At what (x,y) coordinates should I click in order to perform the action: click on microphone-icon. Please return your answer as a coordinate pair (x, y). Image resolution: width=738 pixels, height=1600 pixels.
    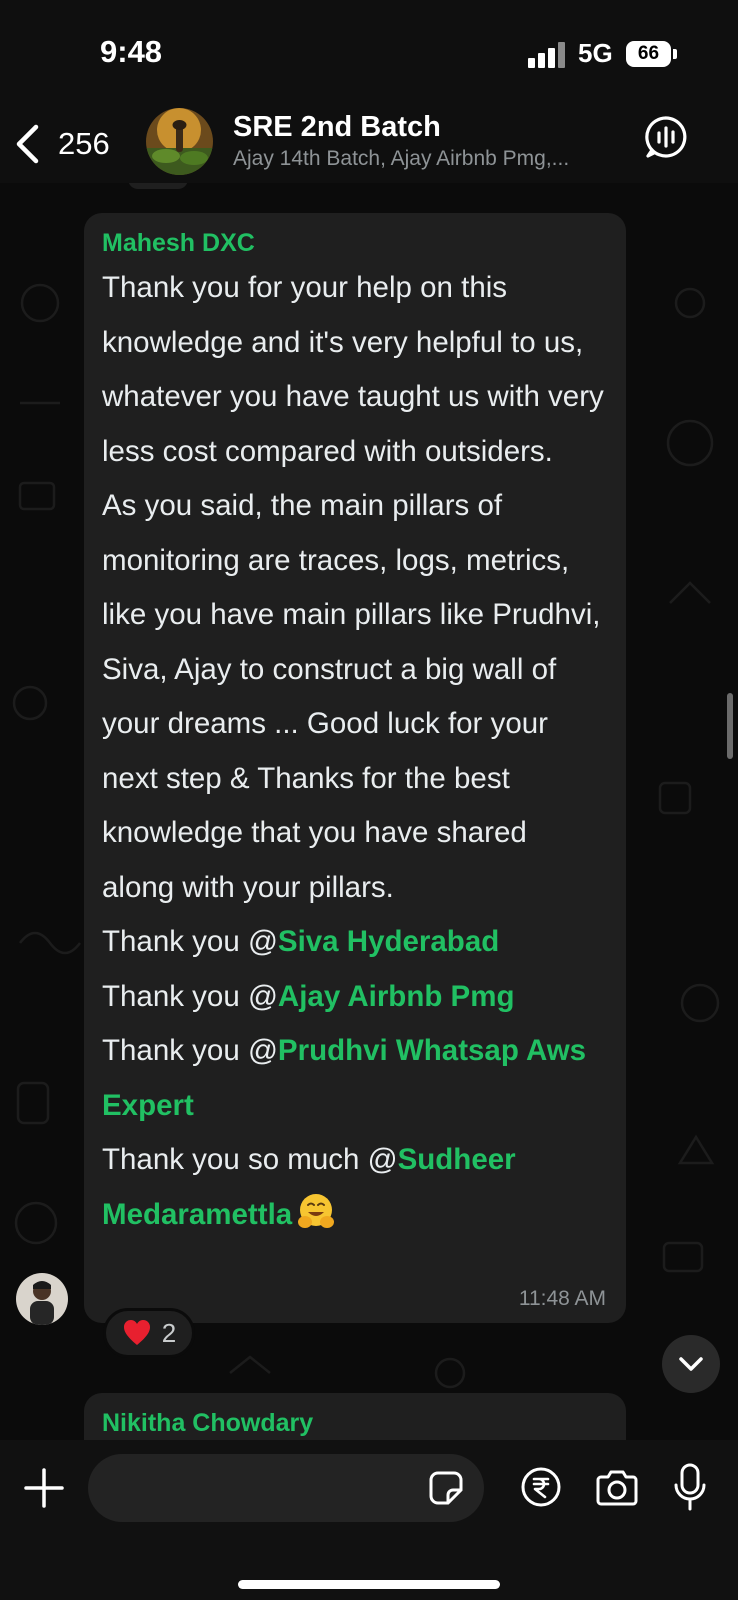
    Looking at the image, I should click on (690, 1487).